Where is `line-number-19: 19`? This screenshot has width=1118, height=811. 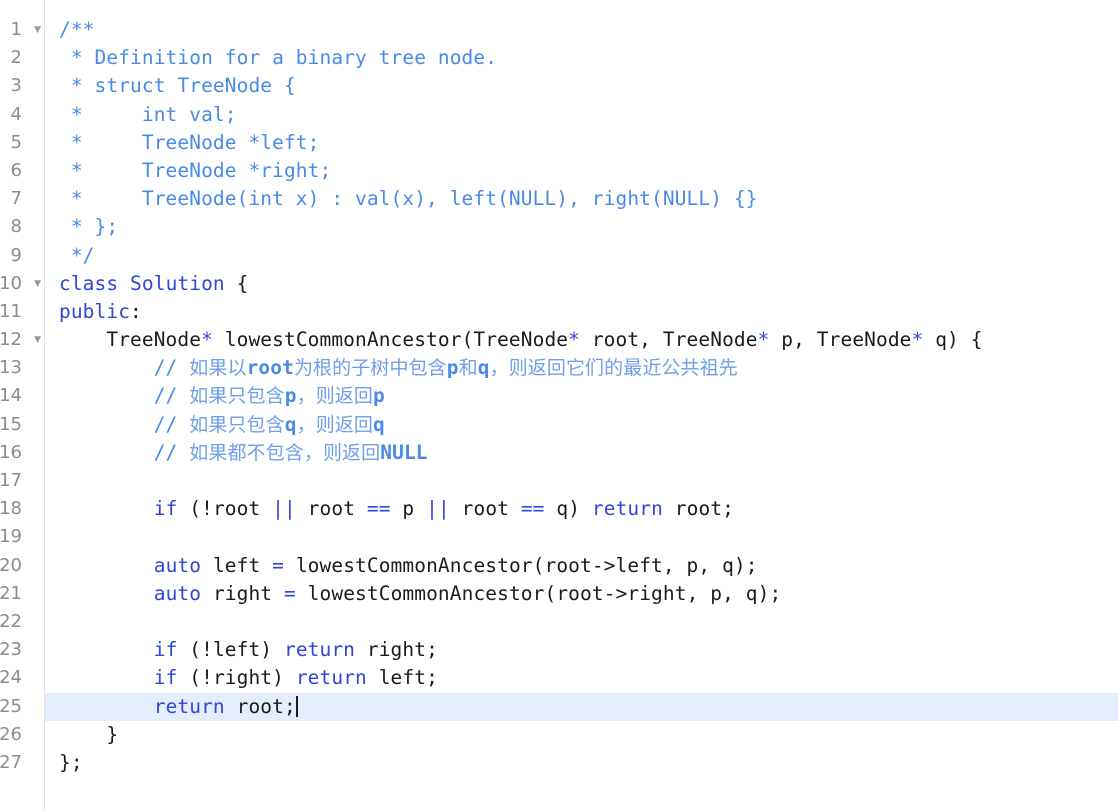
line-number-19: 19 is located at coordinates (22, 537).